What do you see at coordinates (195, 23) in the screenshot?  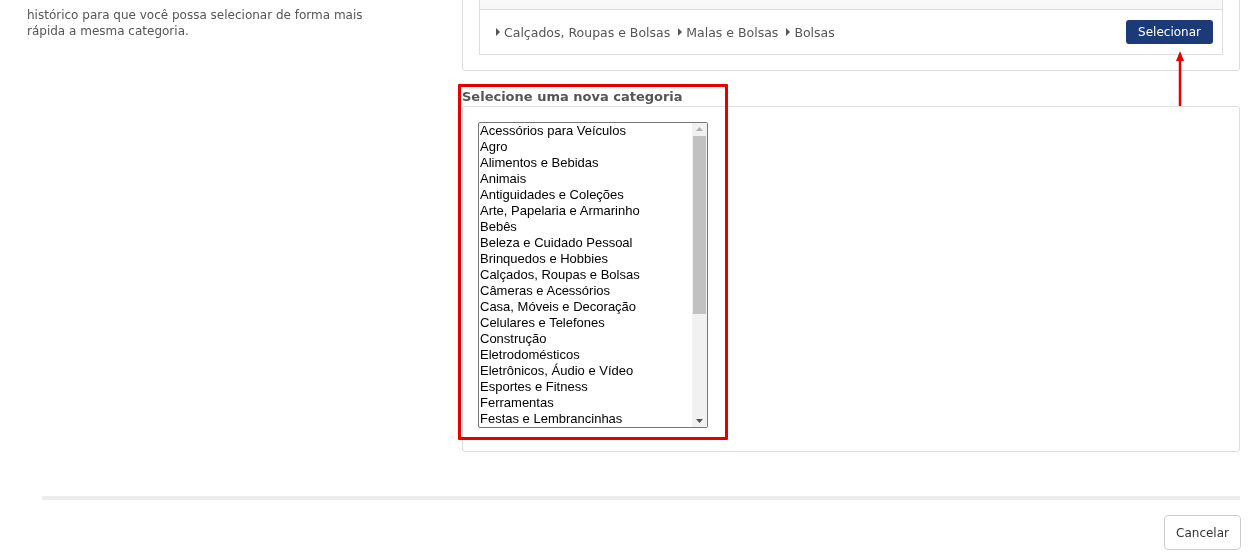 I see `history-note: histórico para que você possa selecionar de forma mais rápida a mesma categoria.` at bounding box center [195, 23].